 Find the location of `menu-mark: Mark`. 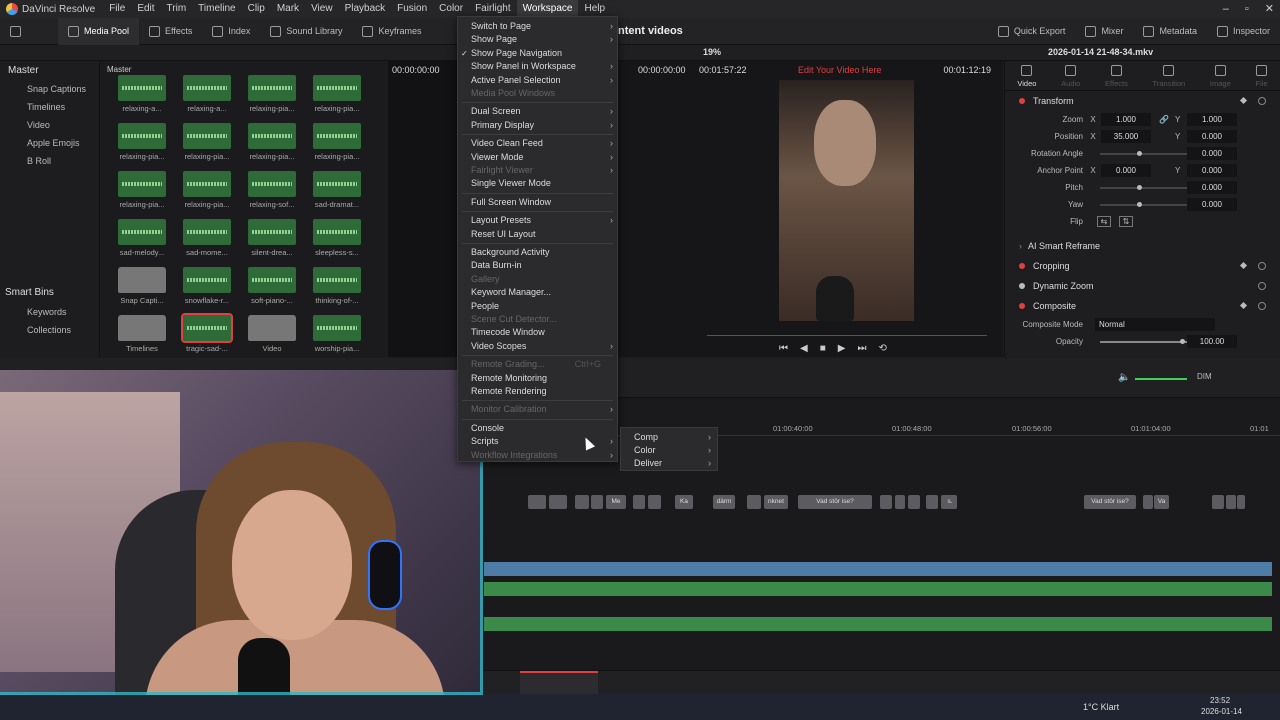

menu-mark: Mark is located at coordinates (288, 9).